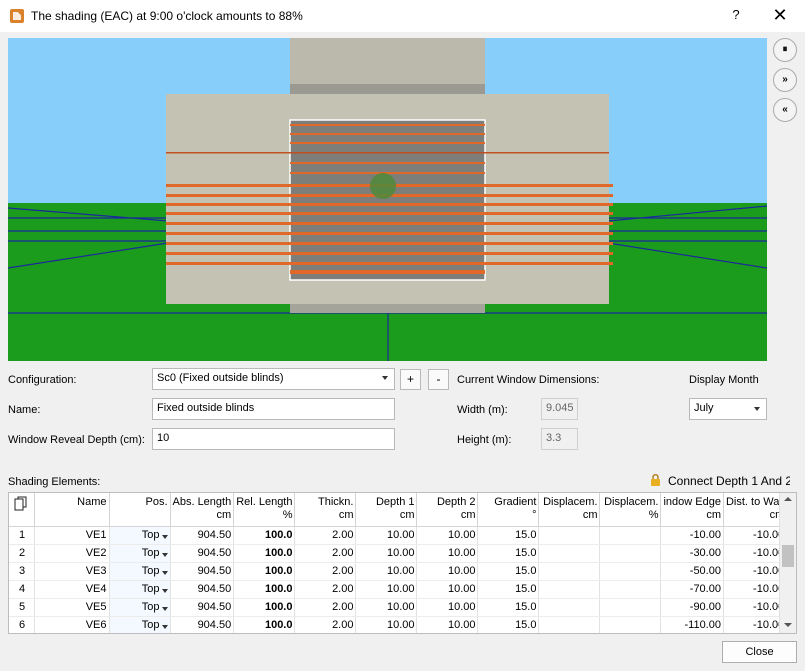  Describe the element at coordinates (788, 499) in the screenshot. I see `scroll-up-icon` at that location.